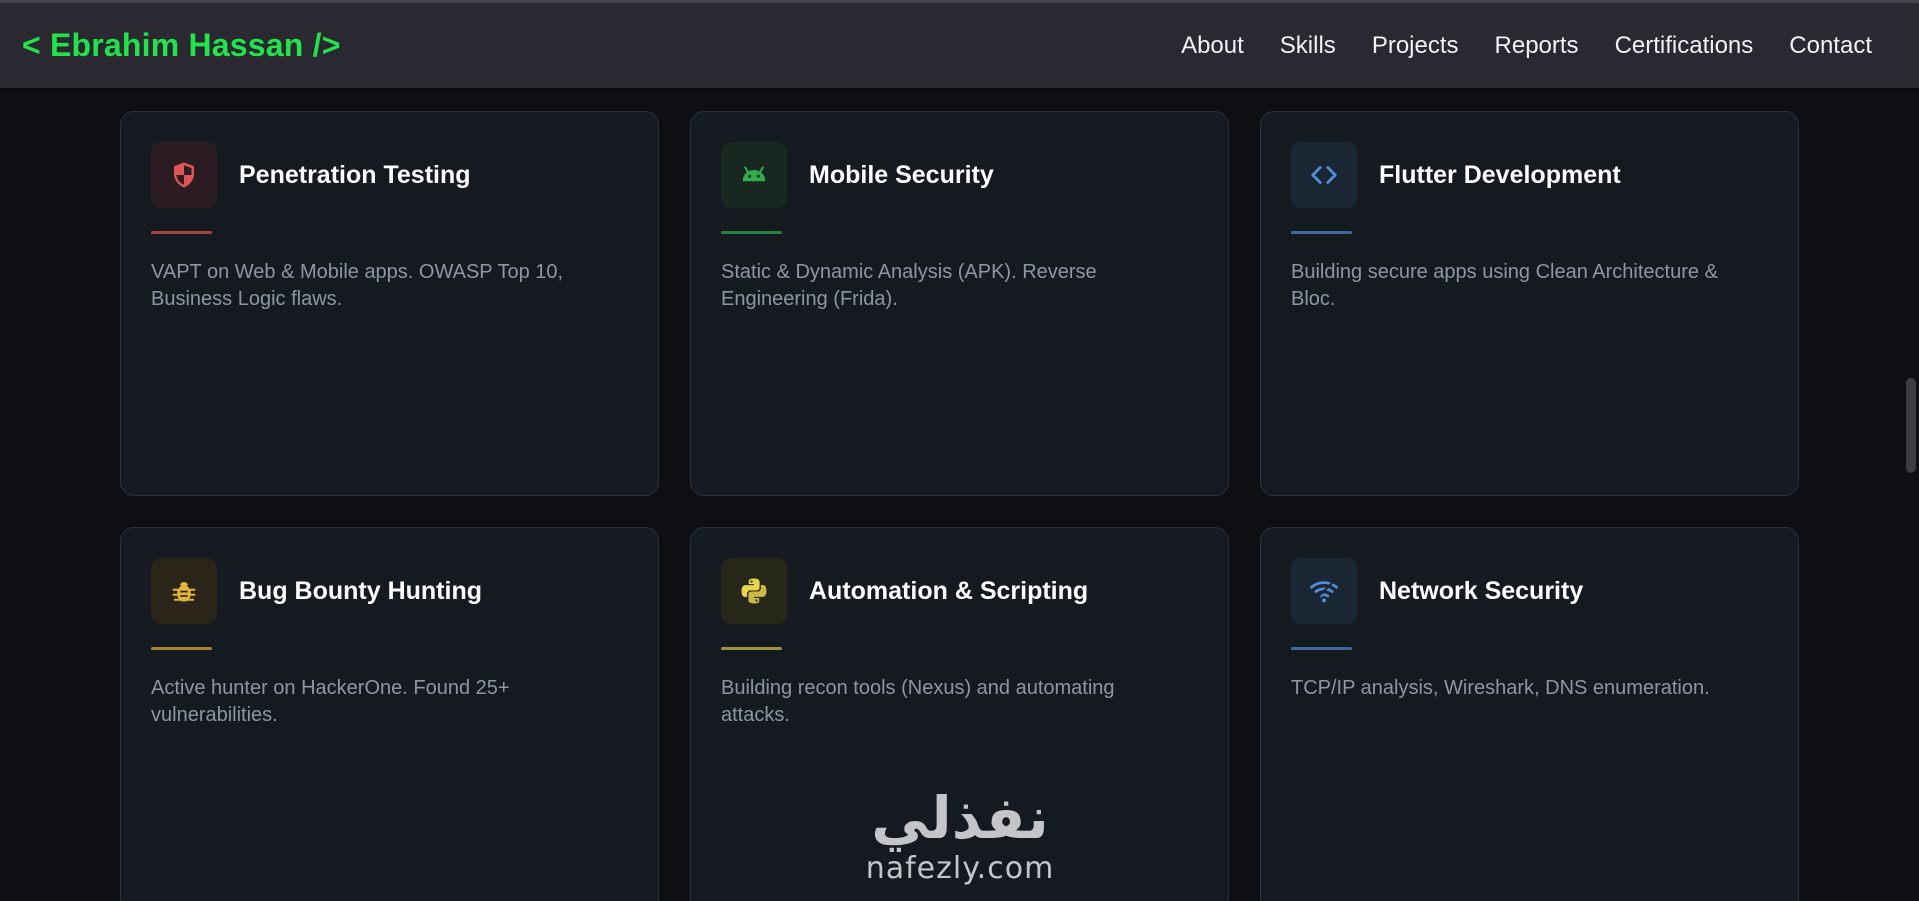 This screenshot has height=901, width=1919. Describe the element at coordinates (181, 45) in the screenshot. I see `site-logo: < Ebrahim Hassan />` at that location.